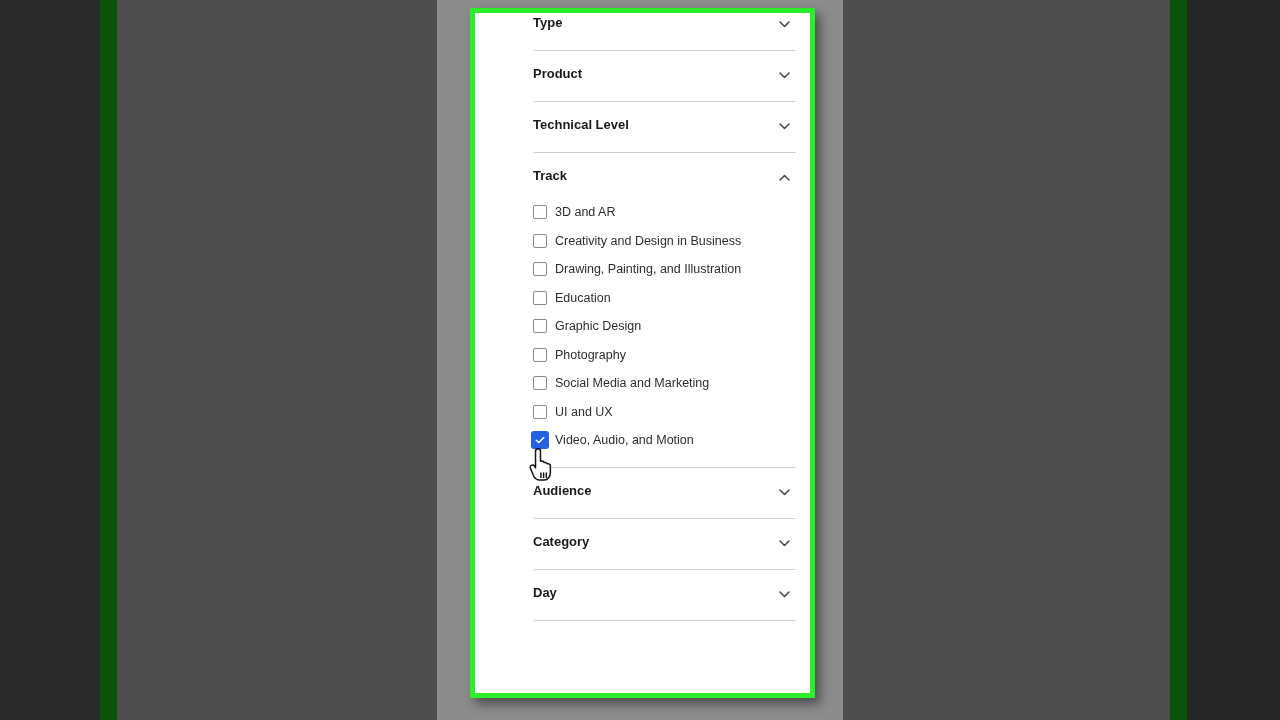 The height and width of the screenshot is (720, 1280). Describe the element at coordinates (664, 543) in the screenshot. I see `accordion-header: Category` at that location.